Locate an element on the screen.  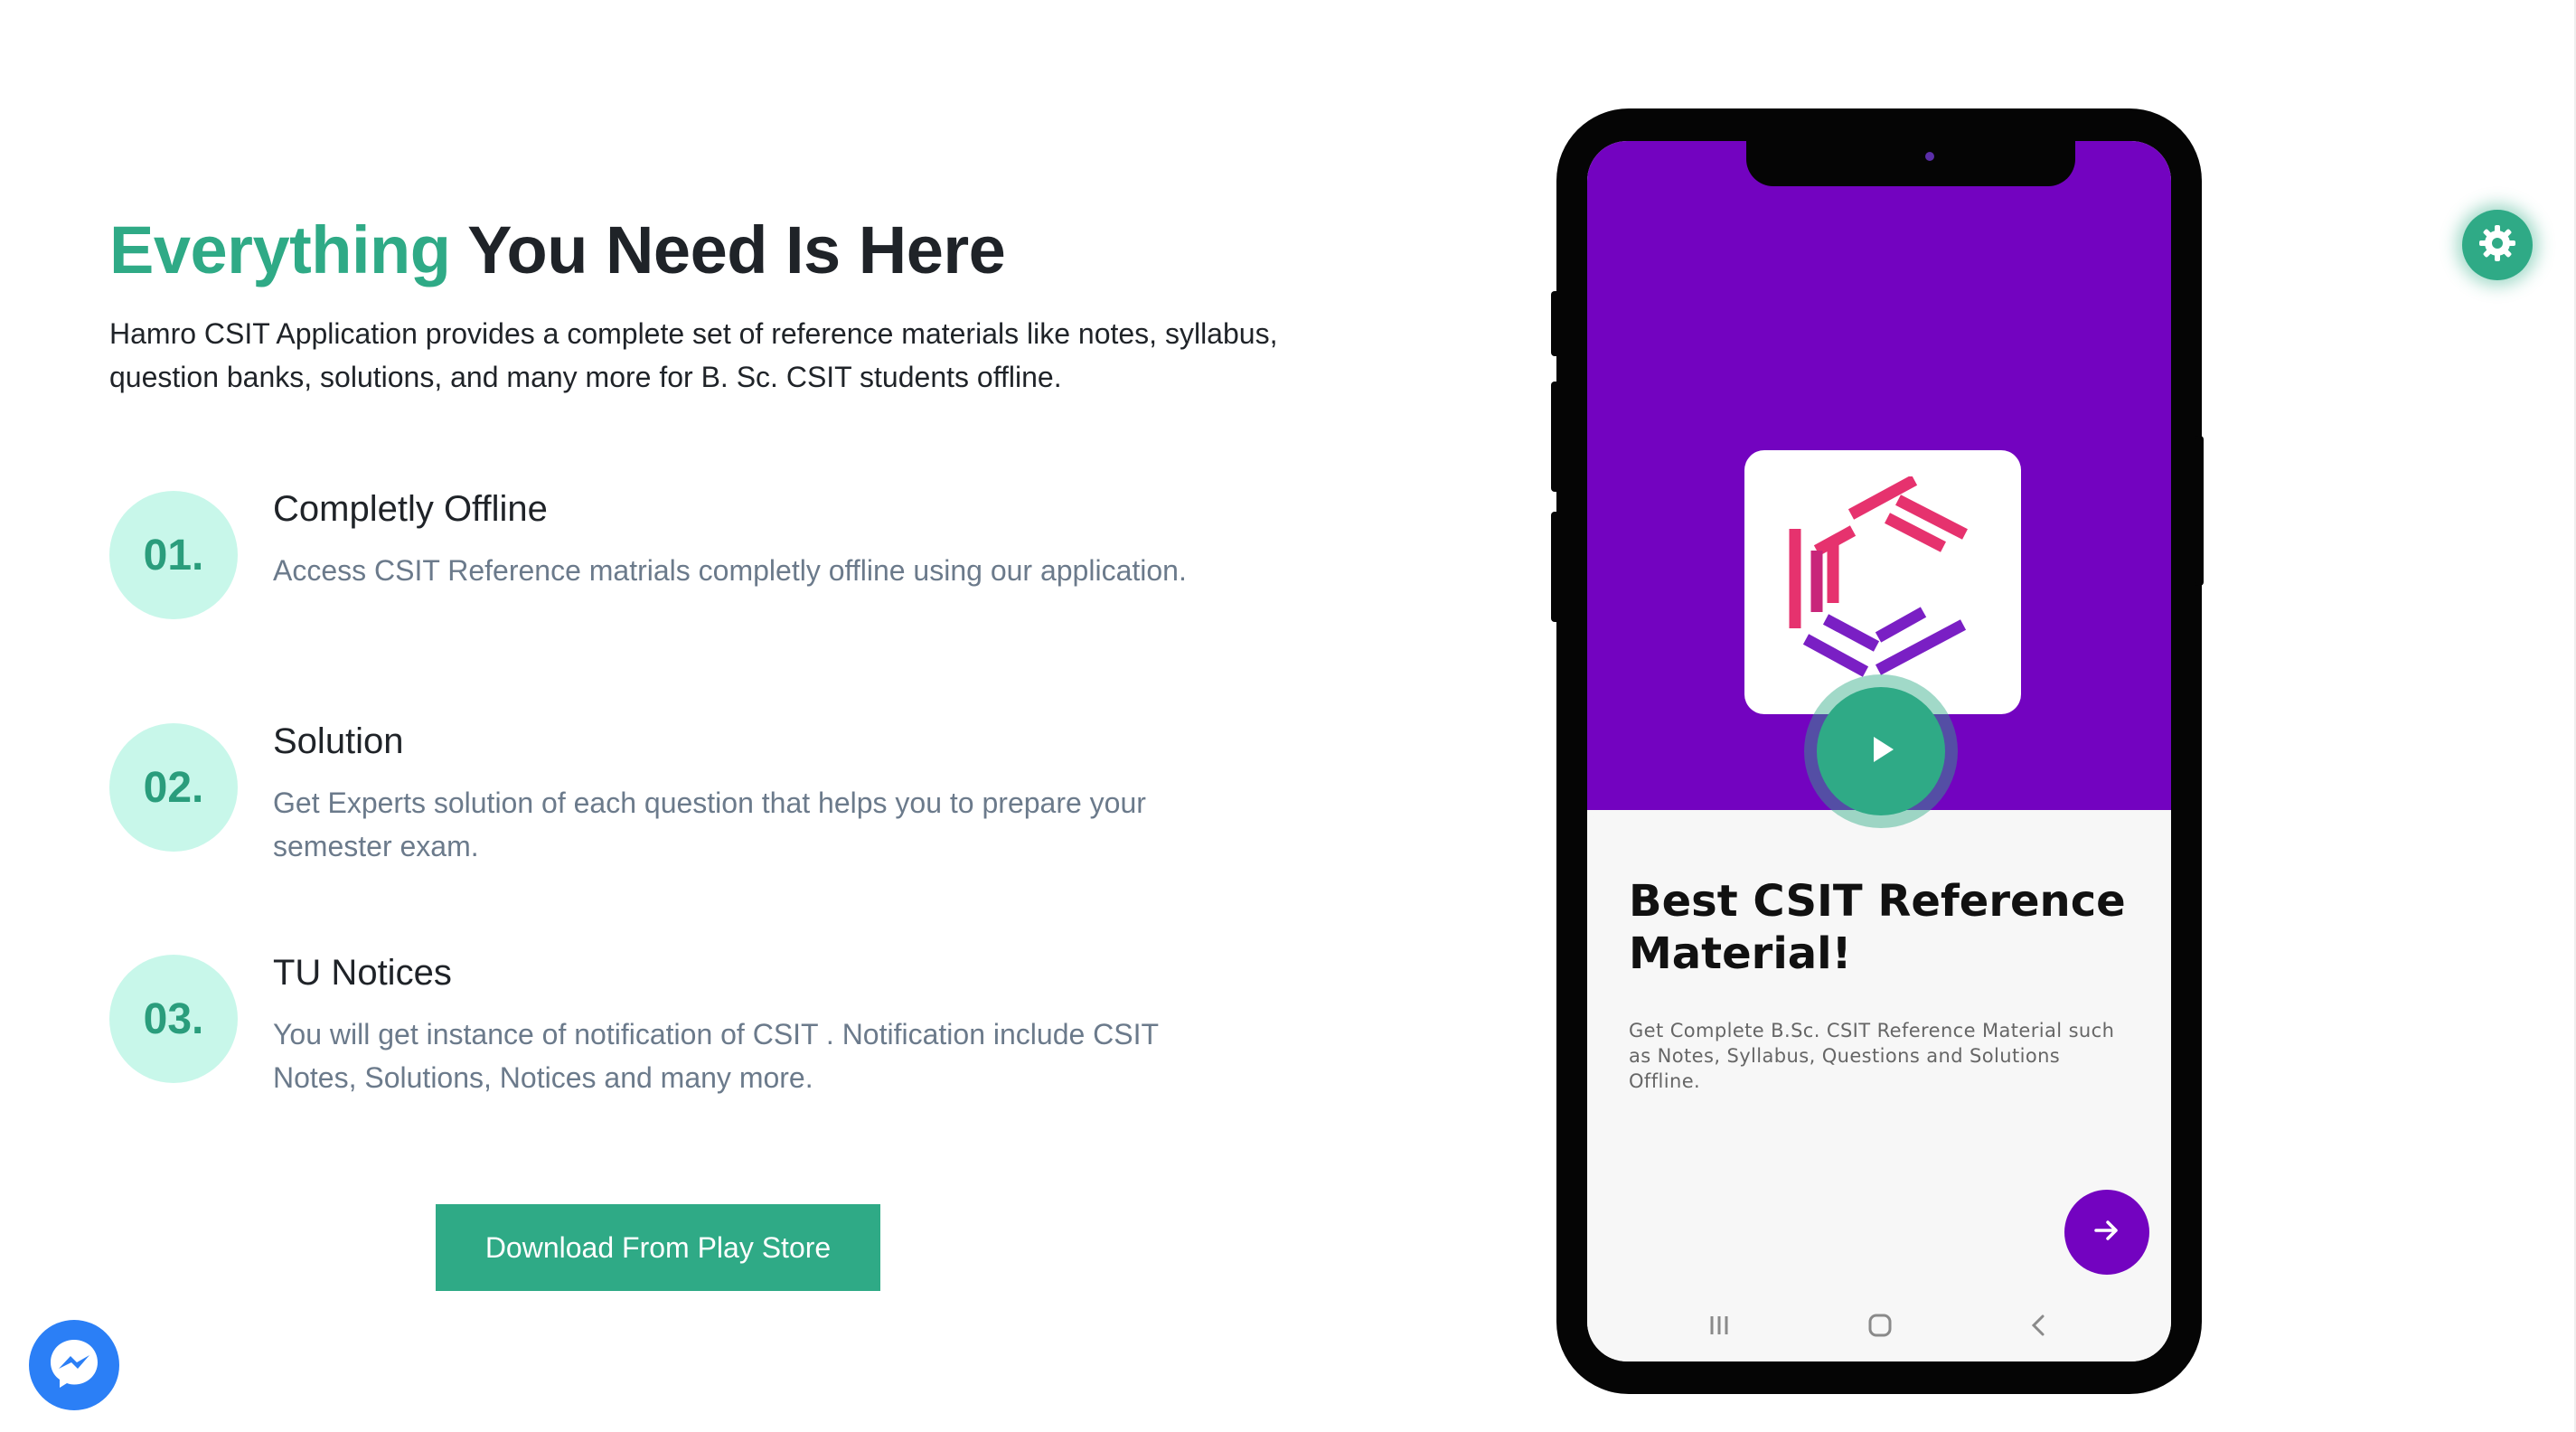
play-button-ring is located at coordinates (1881, 751).